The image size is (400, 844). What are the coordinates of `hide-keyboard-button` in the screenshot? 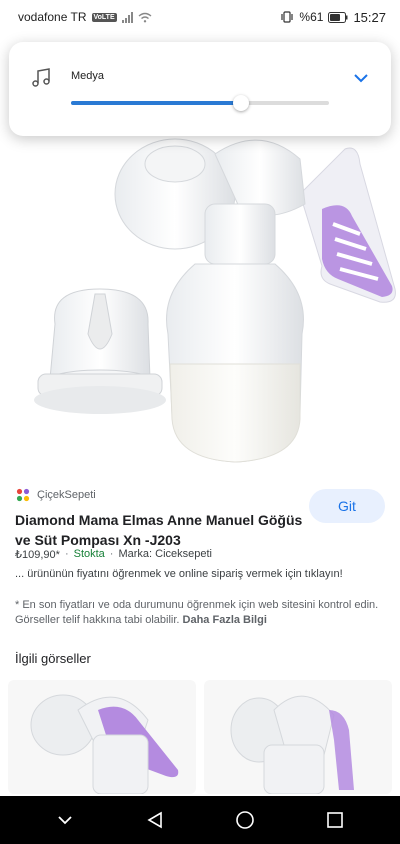 It's located at (65, 820).